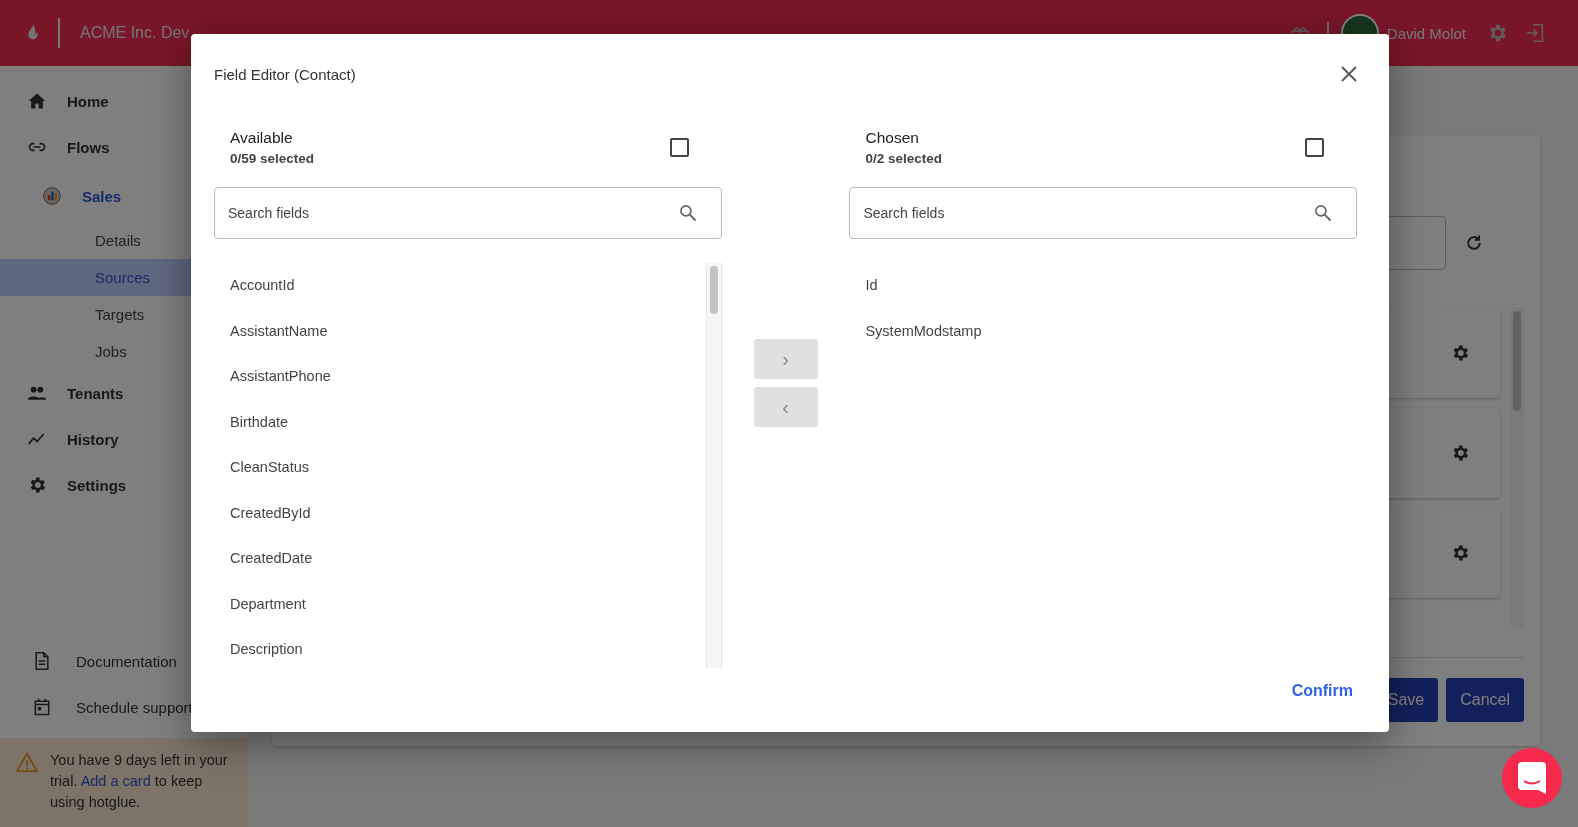  What do you see at coordinates (115, 781) in the screenshot?
I see `add-card-link: Add a card` at bounding box center [115, 781].